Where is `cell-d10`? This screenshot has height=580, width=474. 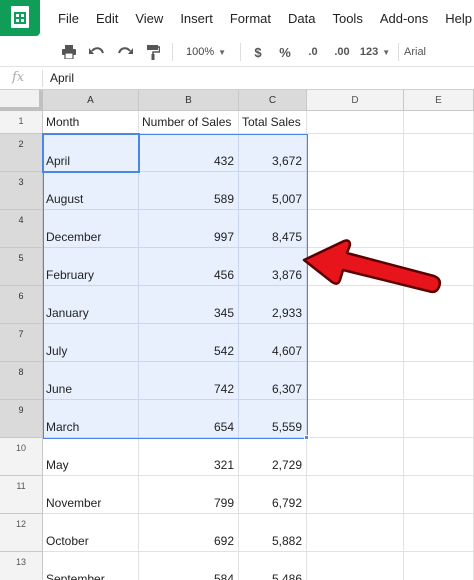 cell-d10 is located at coordinates (355, 457).